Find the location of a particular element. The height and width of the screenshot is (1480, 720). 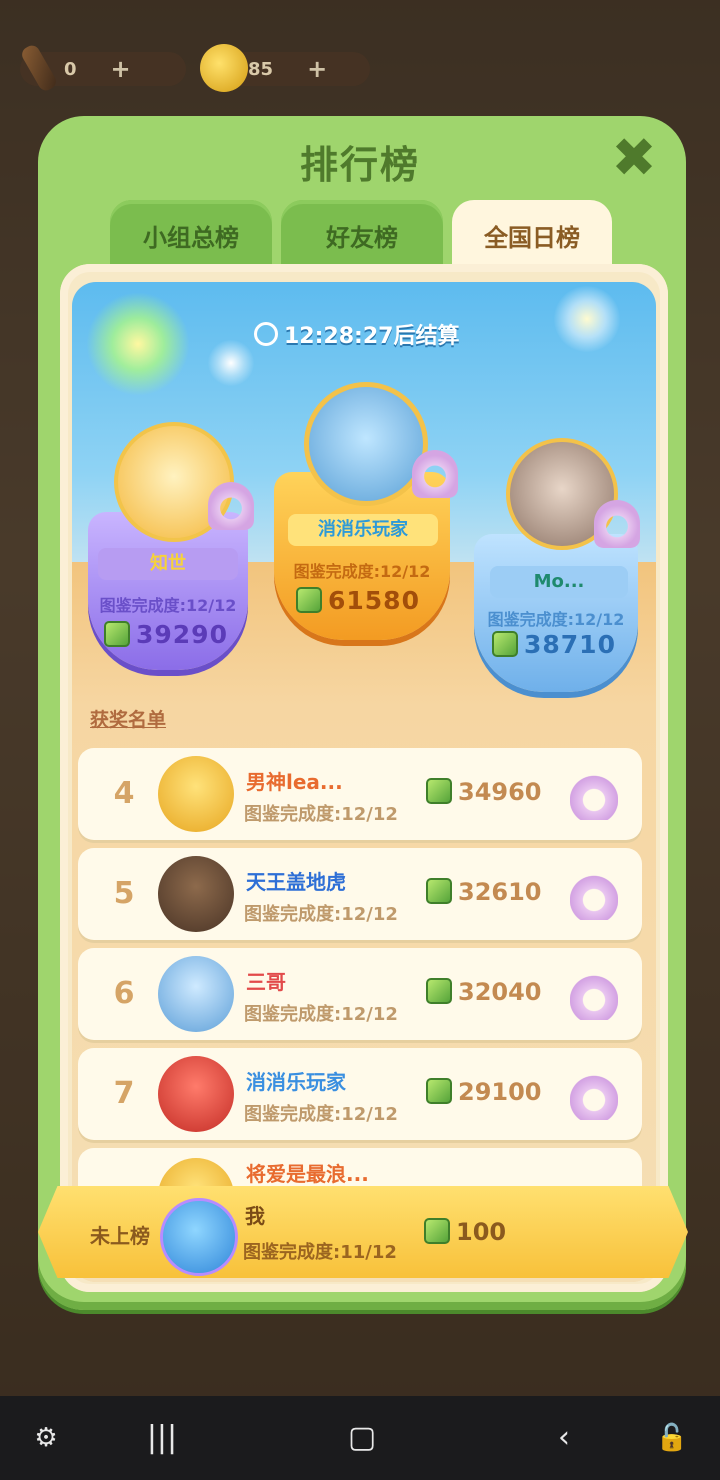

my-name: 我 is located at coordinates (255, 1216).